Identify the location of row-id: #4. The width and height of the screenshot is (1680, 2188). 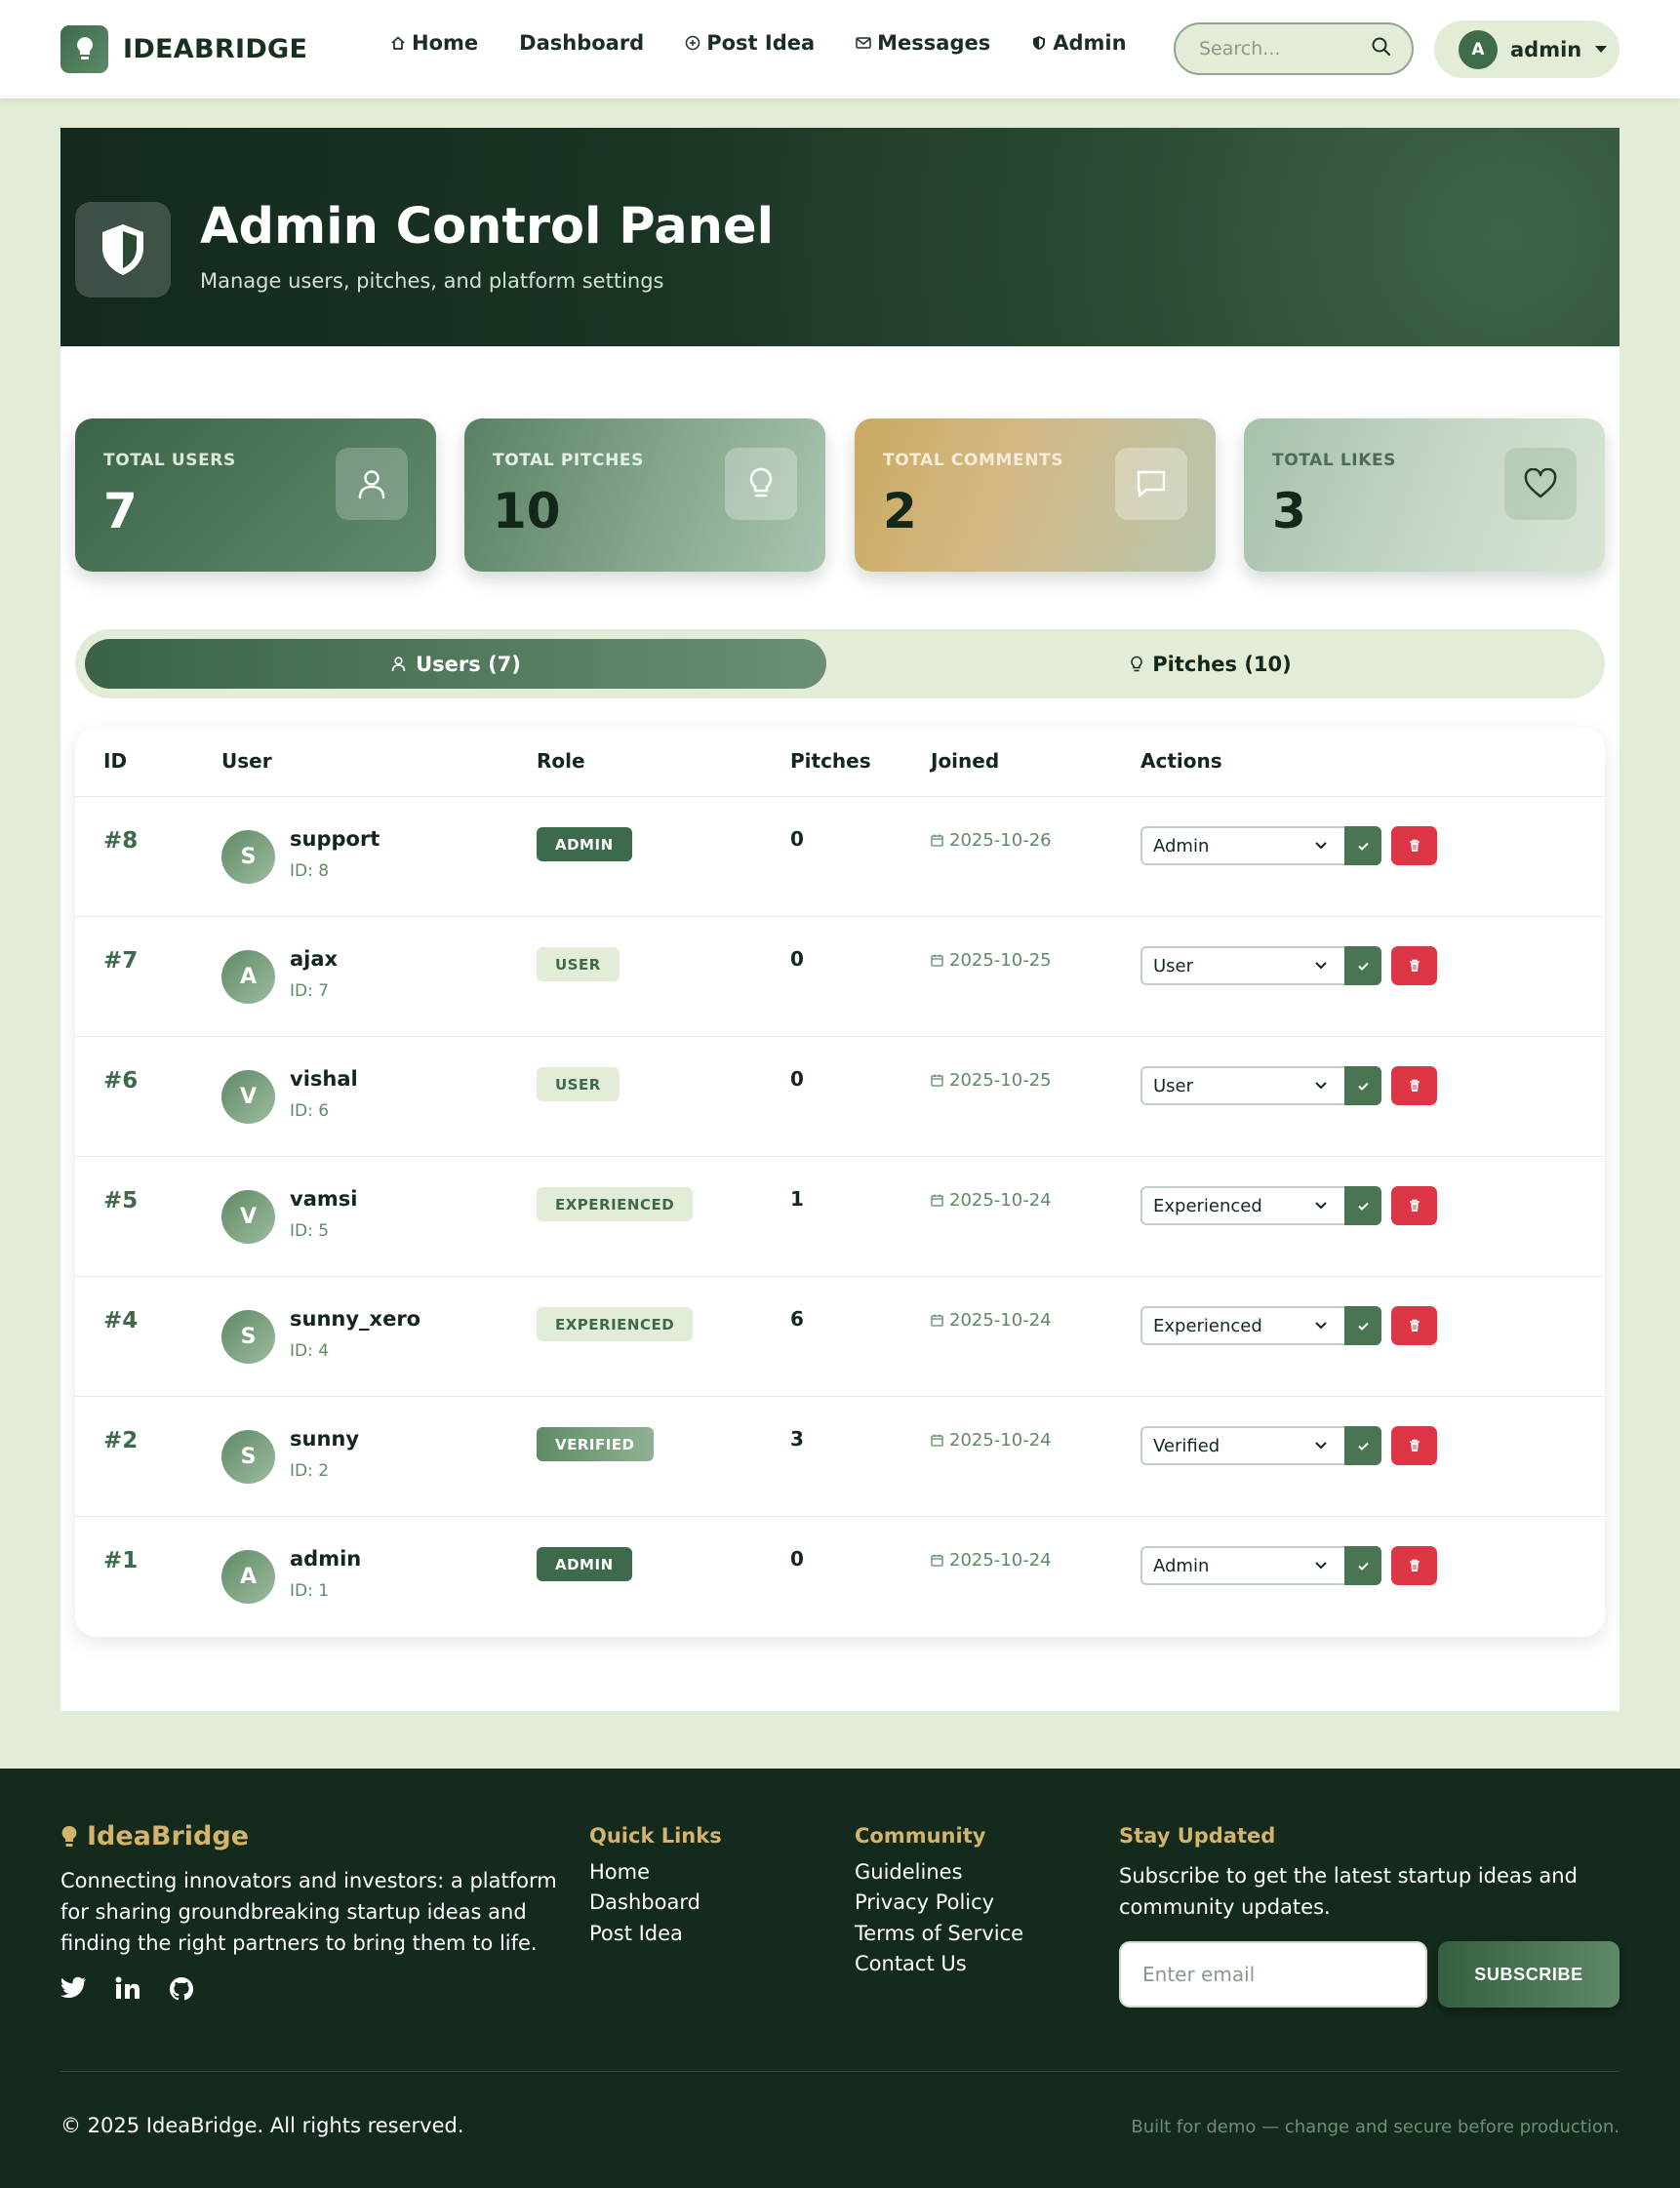
(121, 1320).